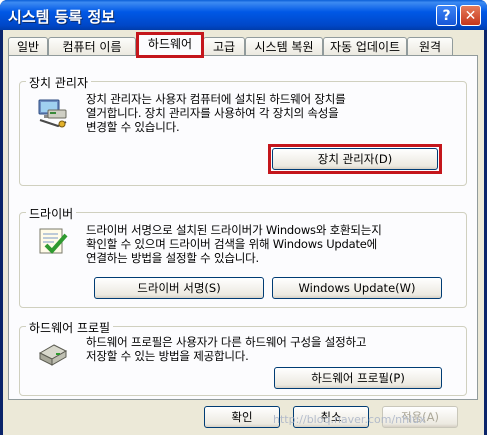 The width and height of the screenshot is (487, 435). What do you see at coordinates (59, 82) in the screenshot?
I see `device-manager-title: 장치 관리자` at bounding box center [59, 82].